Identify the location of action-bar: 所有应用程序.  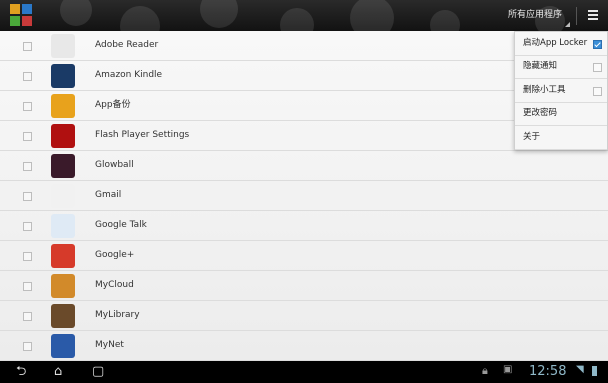
(304, 15).